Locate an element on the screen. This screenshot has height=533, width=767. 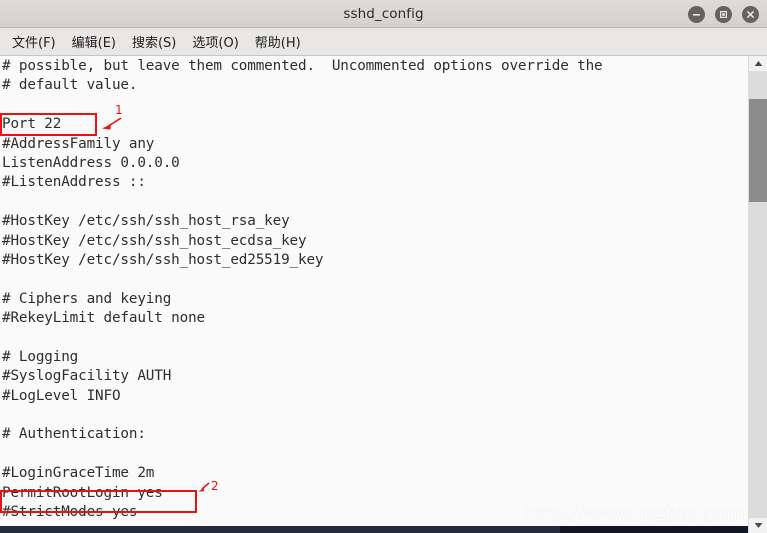
maximize-icon is located at coordinates (724, 14).